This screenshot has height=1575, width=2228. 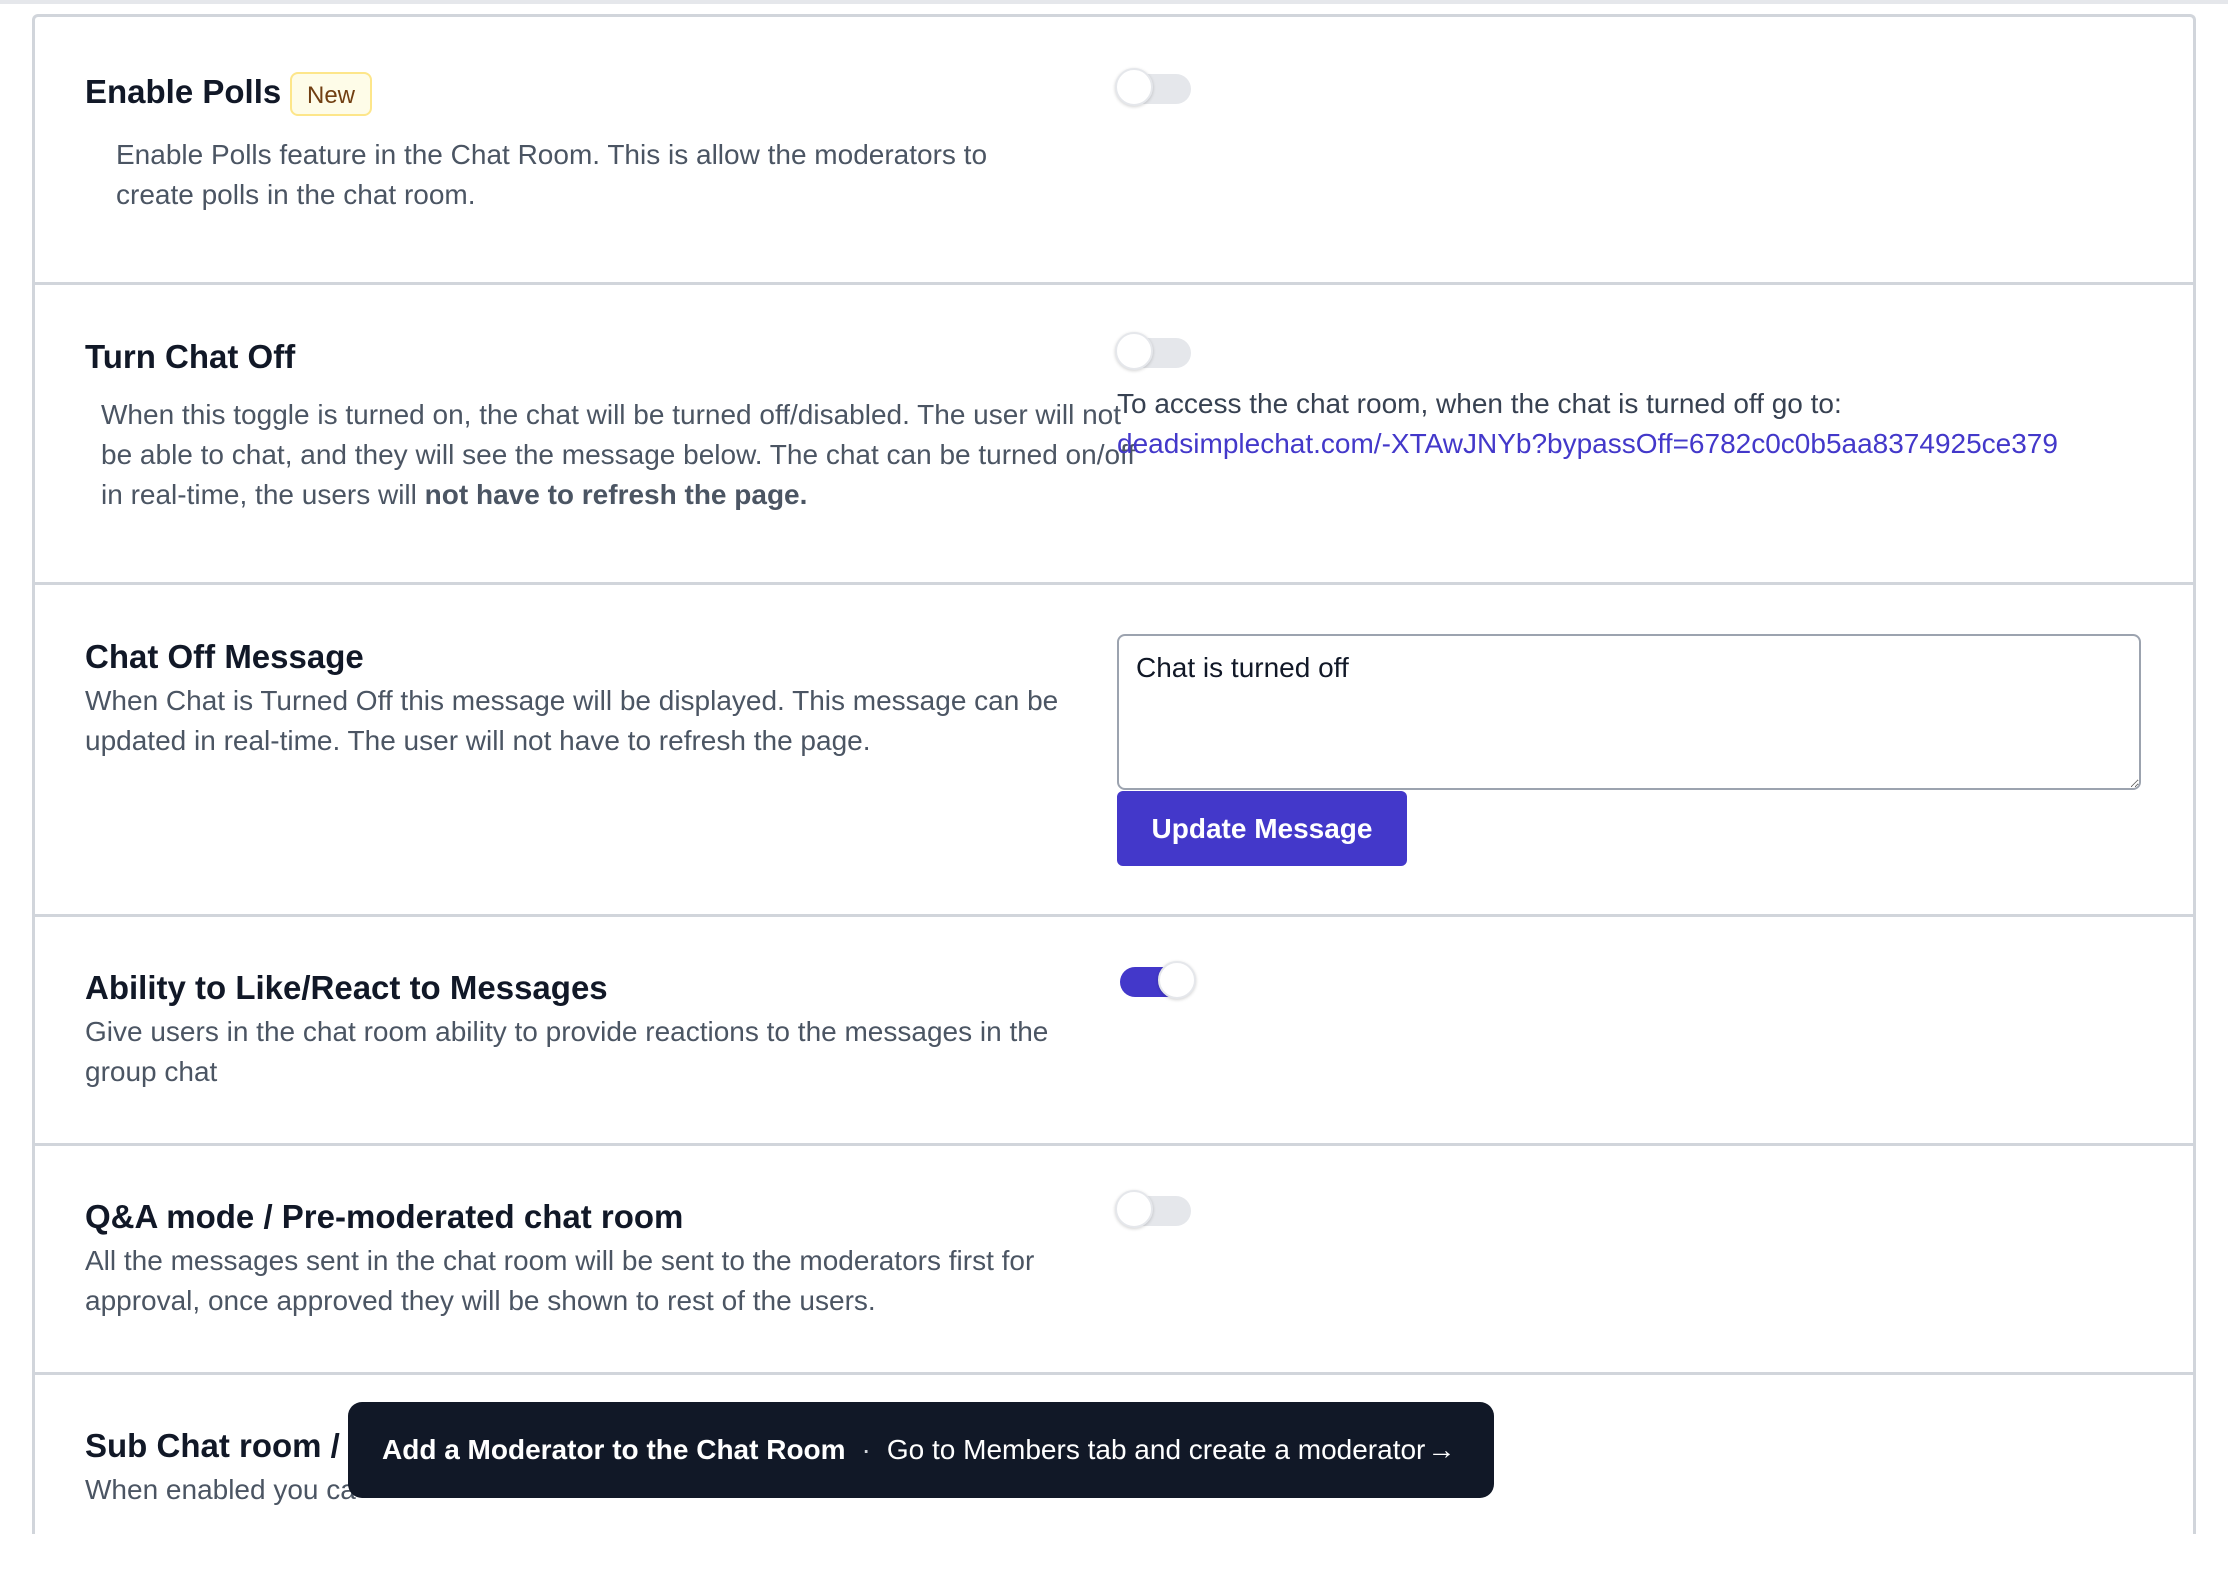 I want to click on chat-off-description-bold: not have to refresh the page., so click(x=616, y=494).